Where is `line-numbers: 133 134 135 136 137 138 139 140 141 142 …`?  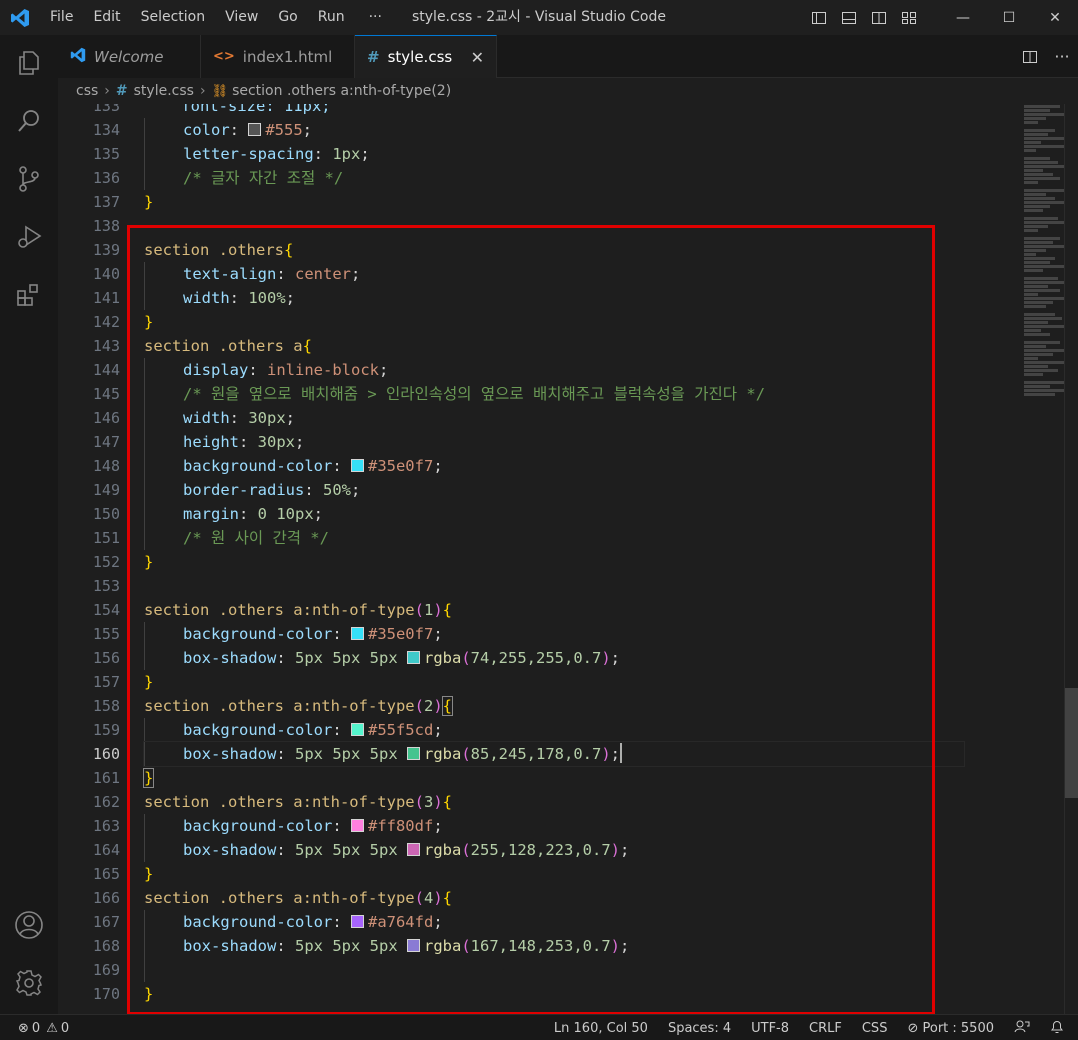
line-numbers: 133 134 135 136 137 138 139 140 141 142 … is located at coordinates (89, 555).